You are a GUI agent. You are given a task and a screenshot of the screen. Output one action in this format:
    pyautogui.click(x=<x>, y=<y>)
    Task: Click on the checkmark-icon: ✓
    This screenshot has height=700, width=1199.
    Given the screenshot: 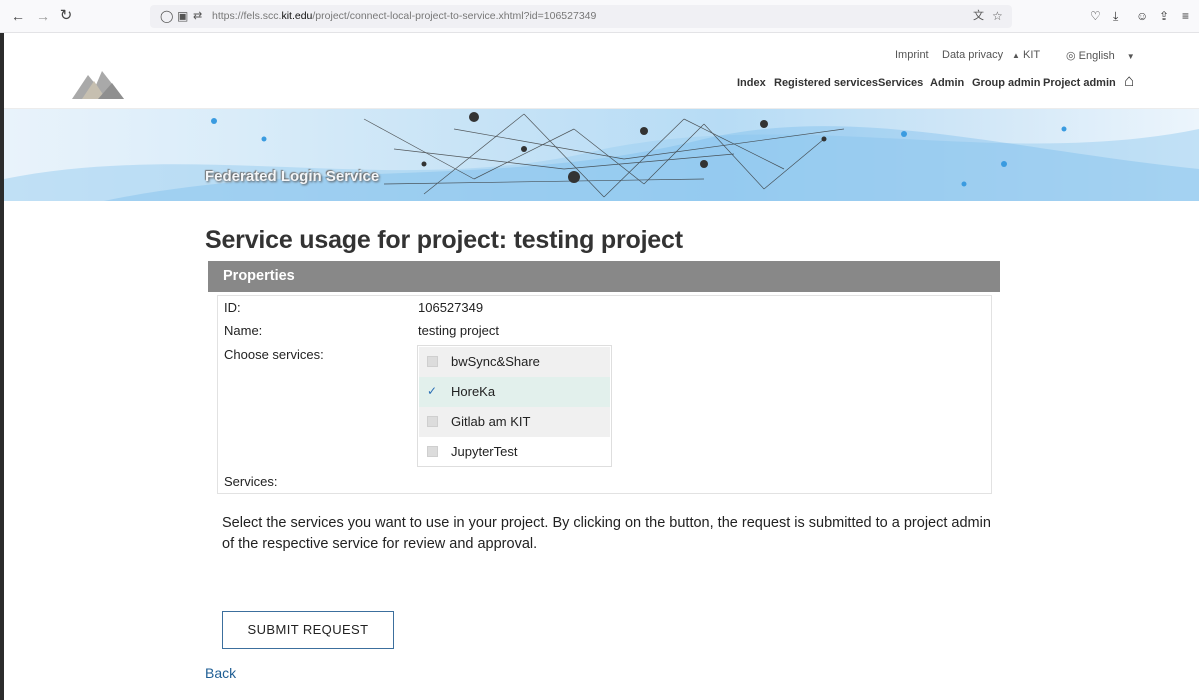 What is the action you would take?
    pyautogui.click(x=432, y=391)
    